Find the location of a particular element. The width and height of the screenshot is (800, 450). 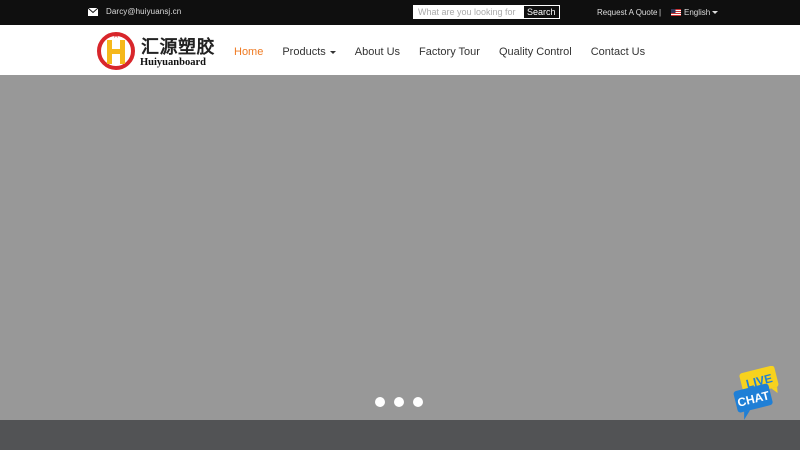

nav-contact: Contact Us is located at coordinates (618, 52).